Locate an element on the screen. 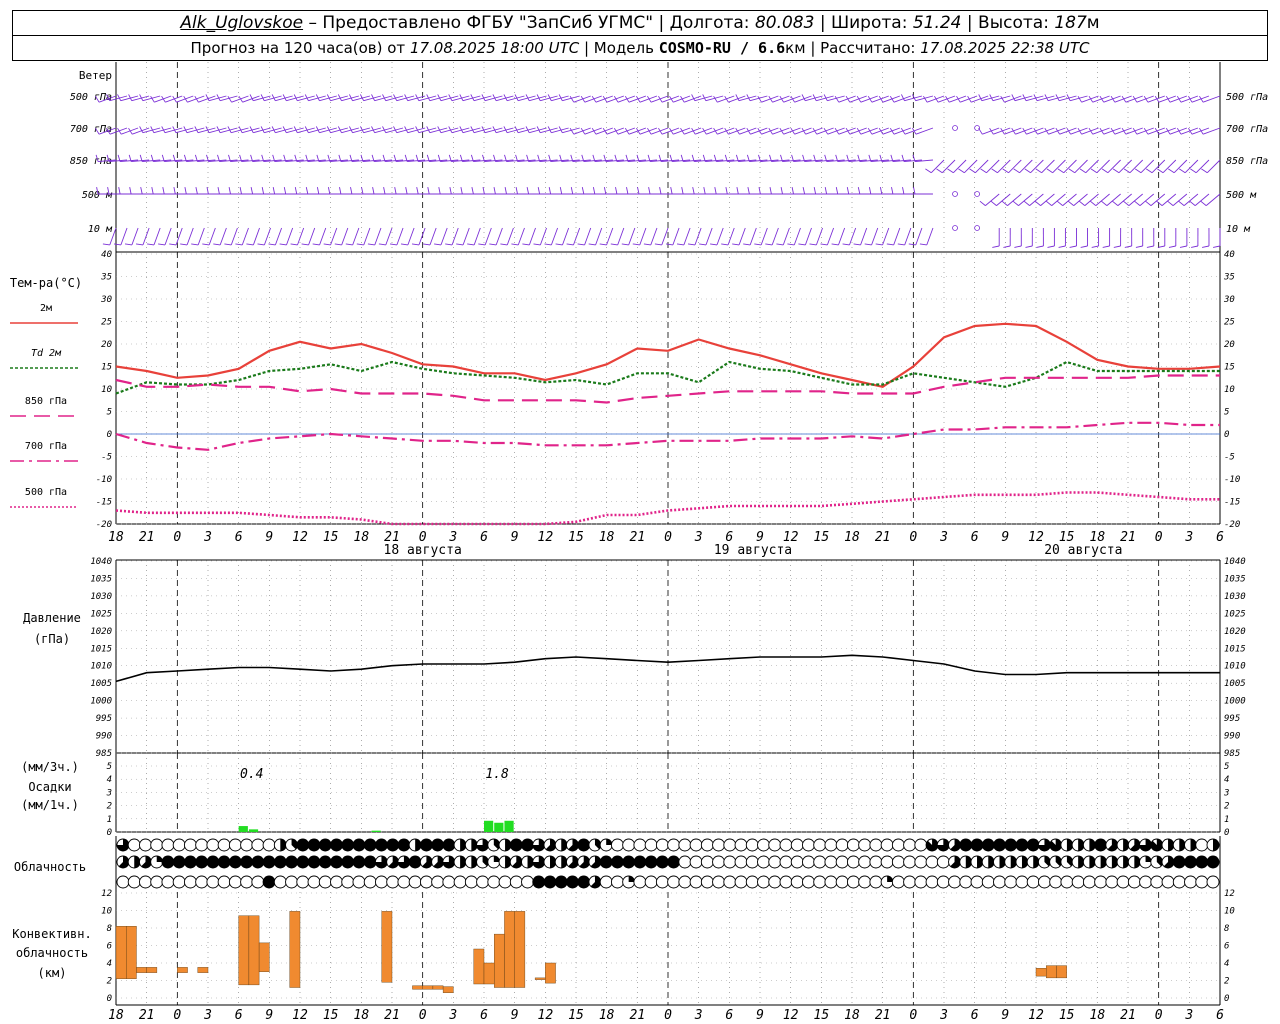 This screenshot has height=1024, width=1280. temp-ytick: 15 is located at coordinates (106, 368).